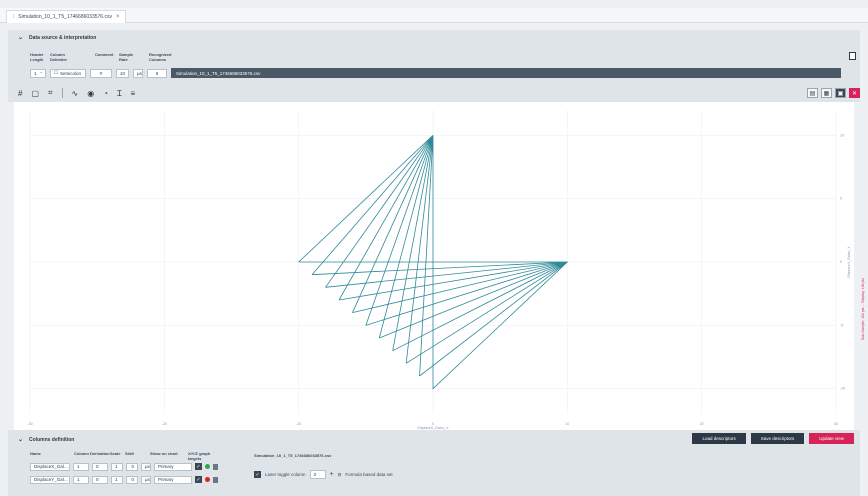 This screenshot has width=868, height=496. I want to click on chart-icon: ⫶, so click(14, 17).